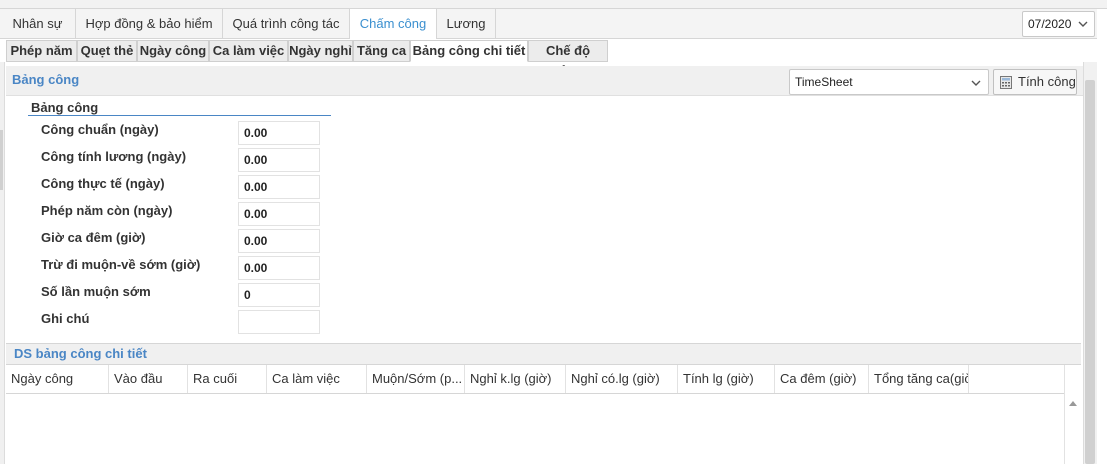  Describe the element at coordinates (279, 322) in the screenshot. I see `field-ghi-chu` at that location.